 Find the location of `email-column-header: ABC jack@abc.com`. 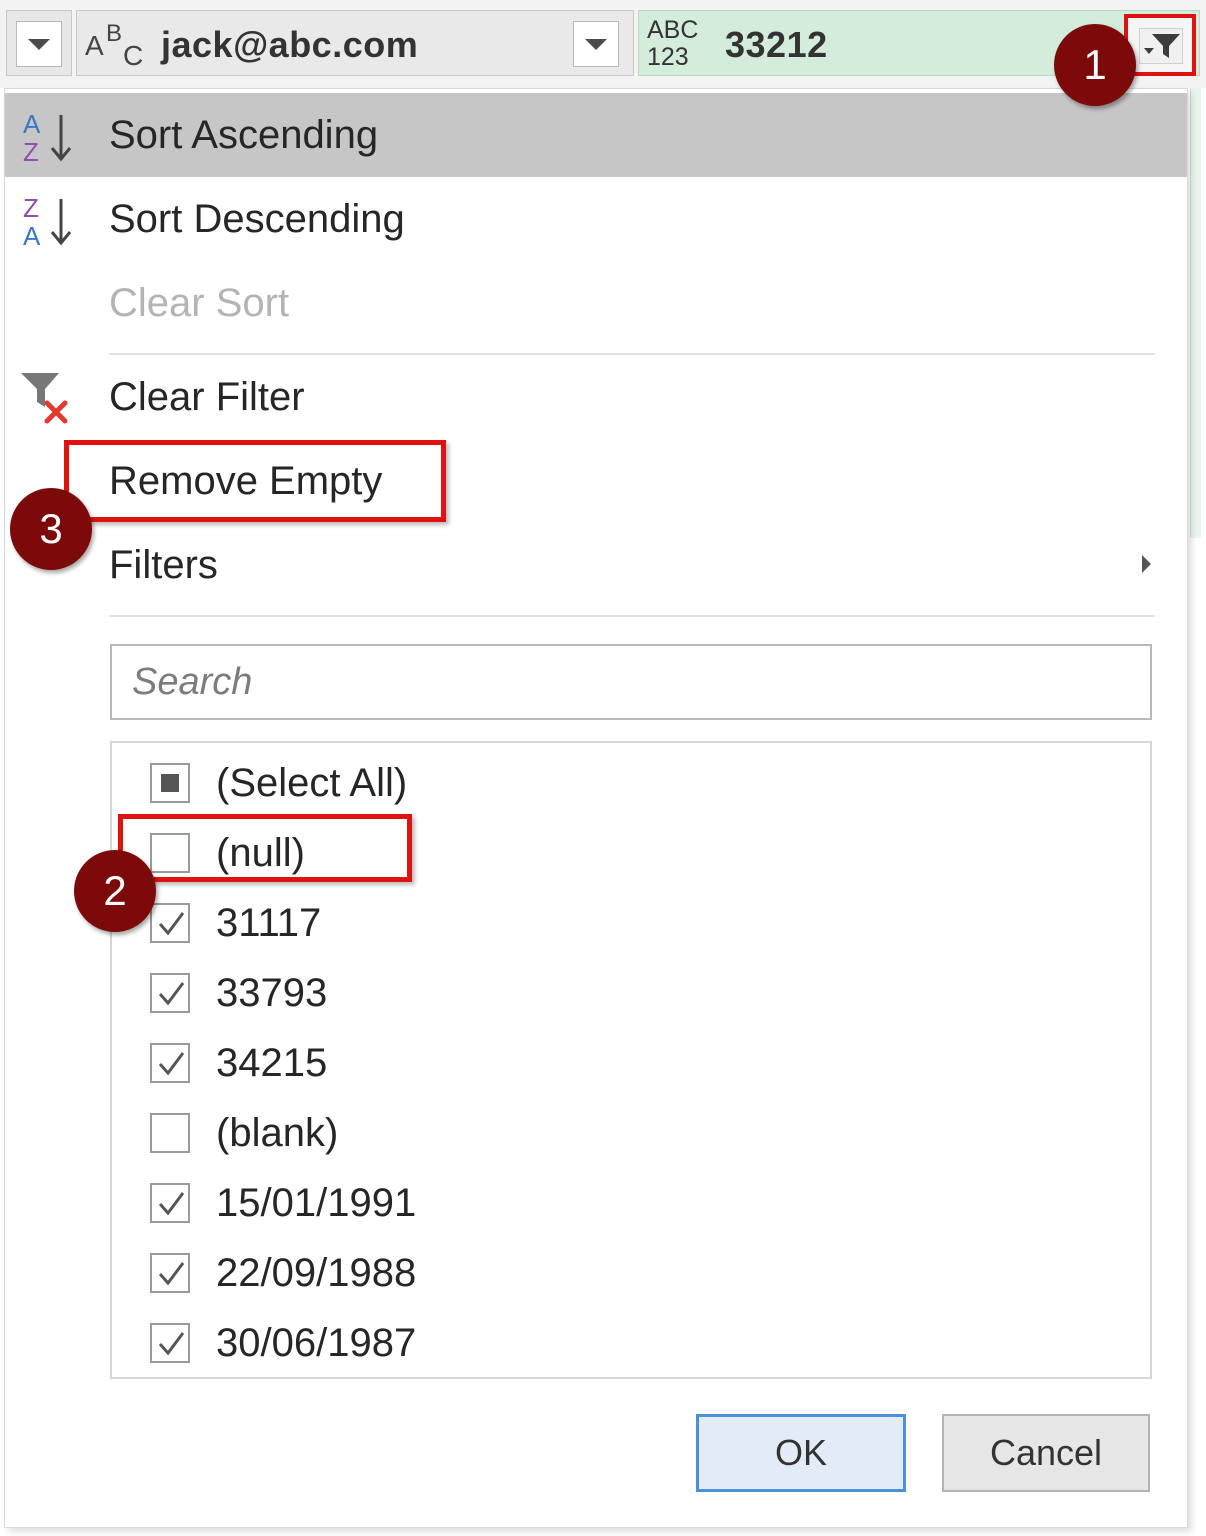

email-column-header: ABC jack@abc.com is located at coordinates (355, 43).